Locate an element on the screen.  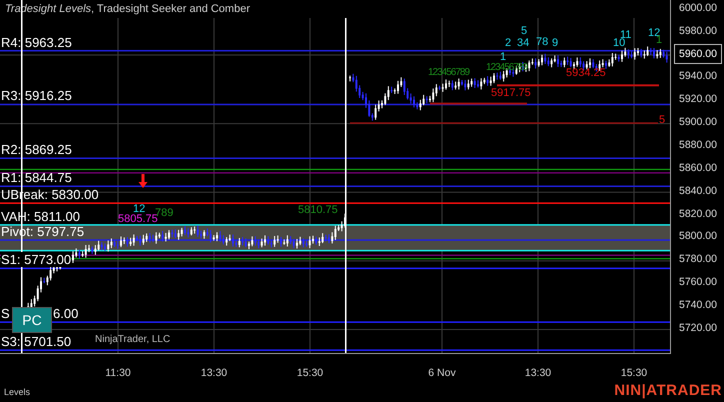
time-tick: 11:30 is located at coordinates (118, 373).